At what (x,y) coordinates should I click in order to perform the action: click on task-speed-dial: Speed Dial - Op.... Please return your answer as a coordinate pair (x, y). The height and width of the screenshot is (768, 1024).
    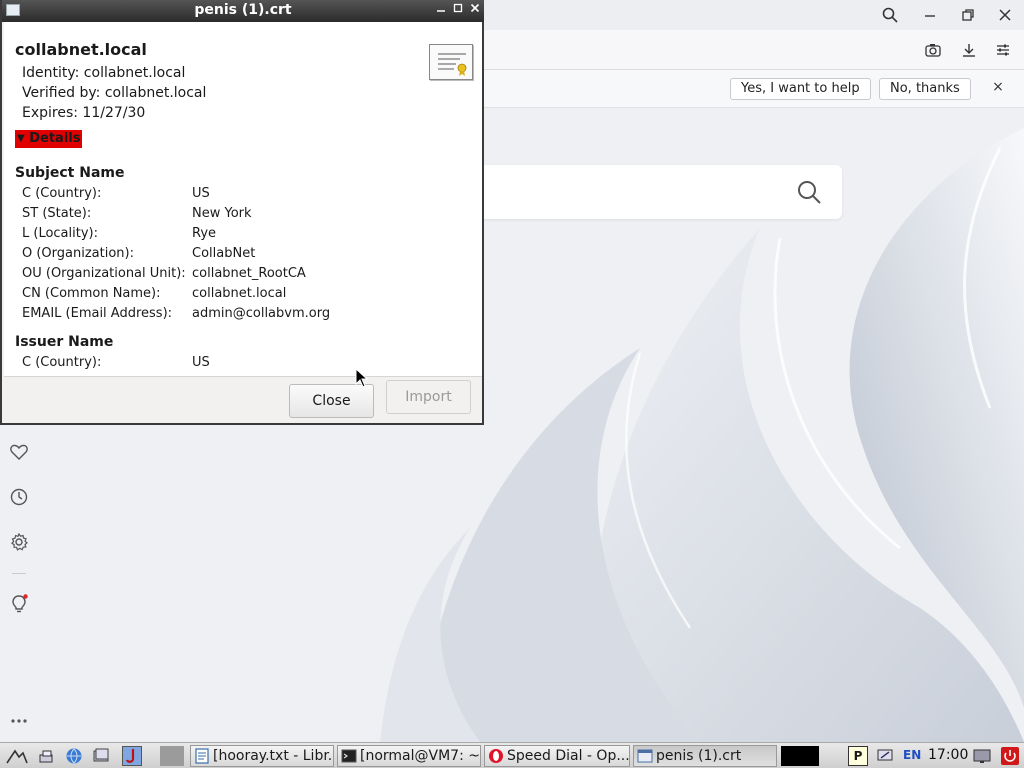
    Looking at the image, I should click on (557, 756).